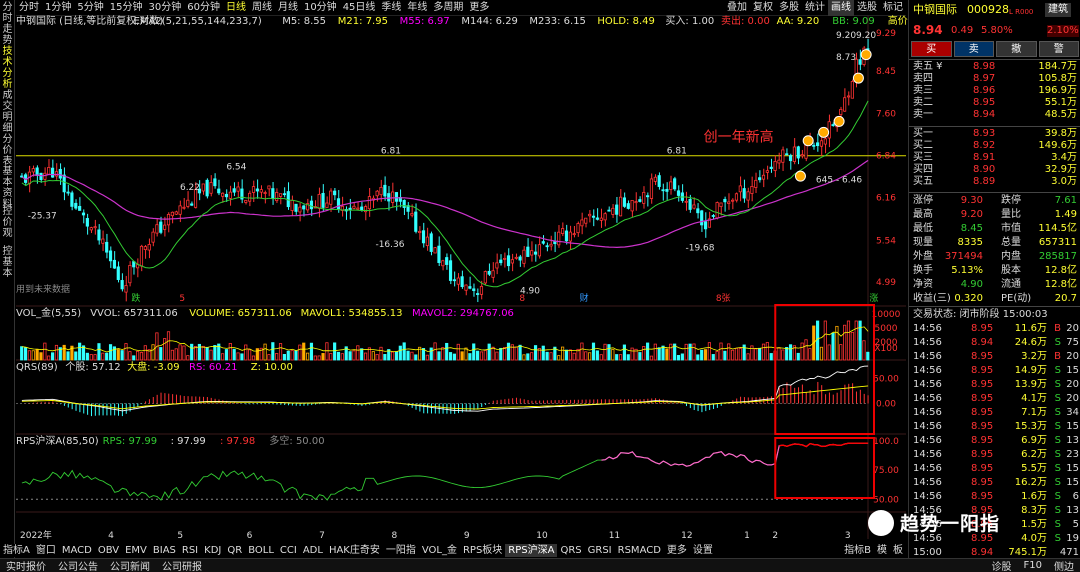 Image resolution: width=1080 pixels, height=572 pixels. I want to click on date-label-1: 4, so click(111, 535).